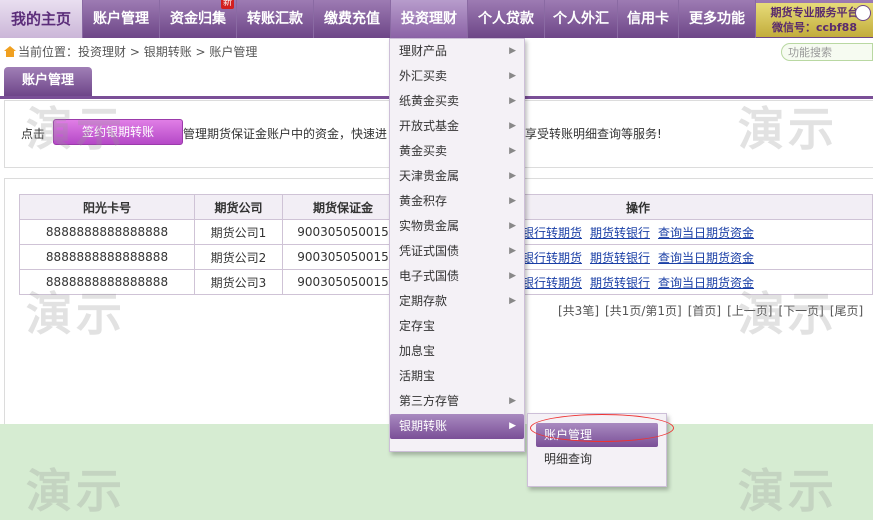  Describe the element at coordinates (457, 151) in the screenshot. I see `dropdown-item: 黄金买卖 ▶` at that location.